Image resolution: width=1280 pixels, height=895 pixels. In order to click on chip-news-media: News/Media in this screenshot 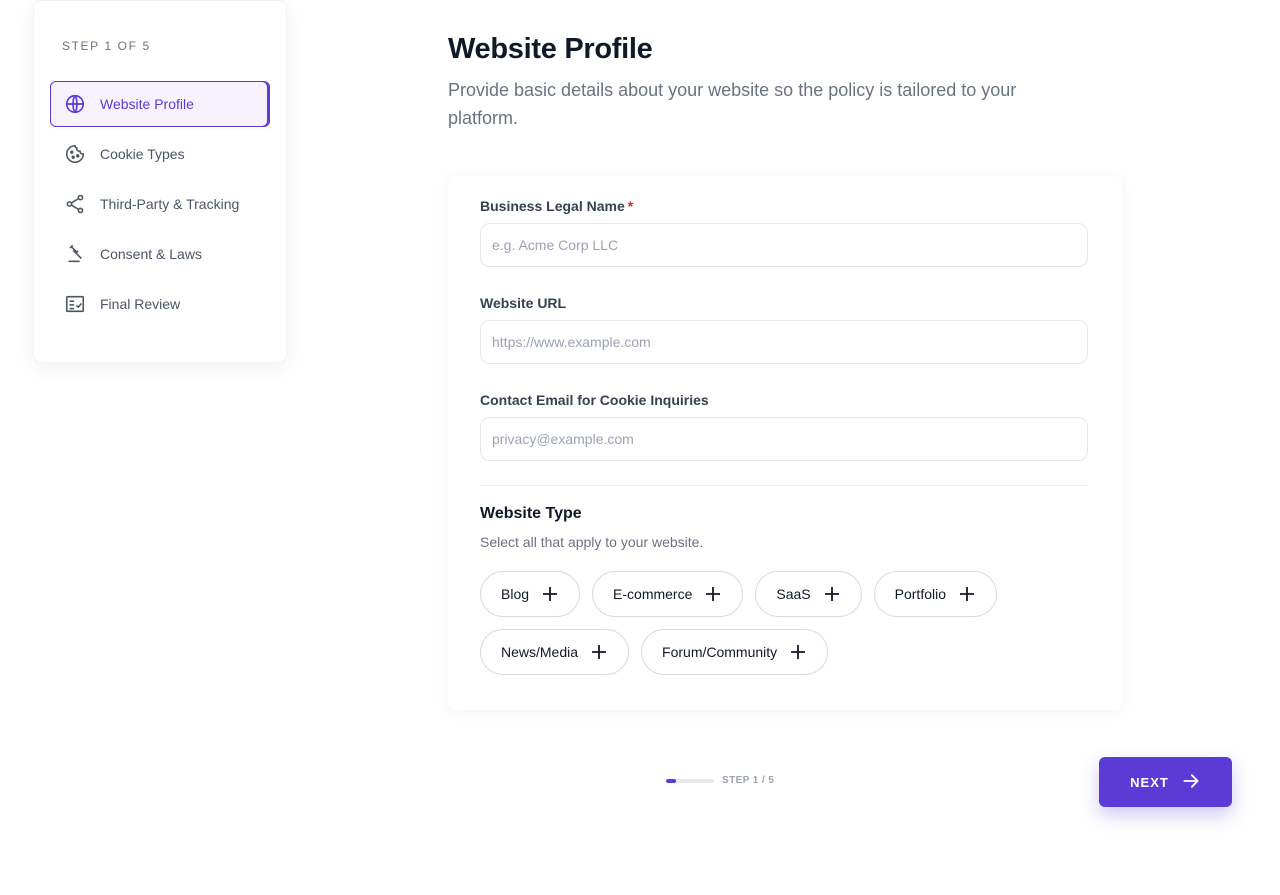, I will do `click(555, 652)`.